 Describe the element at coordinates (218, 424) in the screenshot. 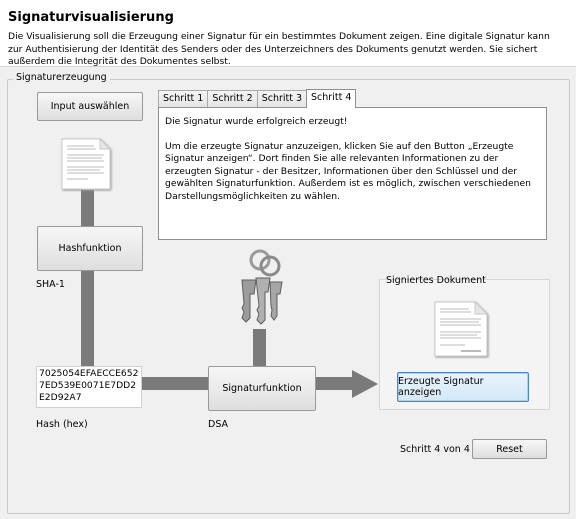

I see `signature-algorithm-label: DSA` at that location.